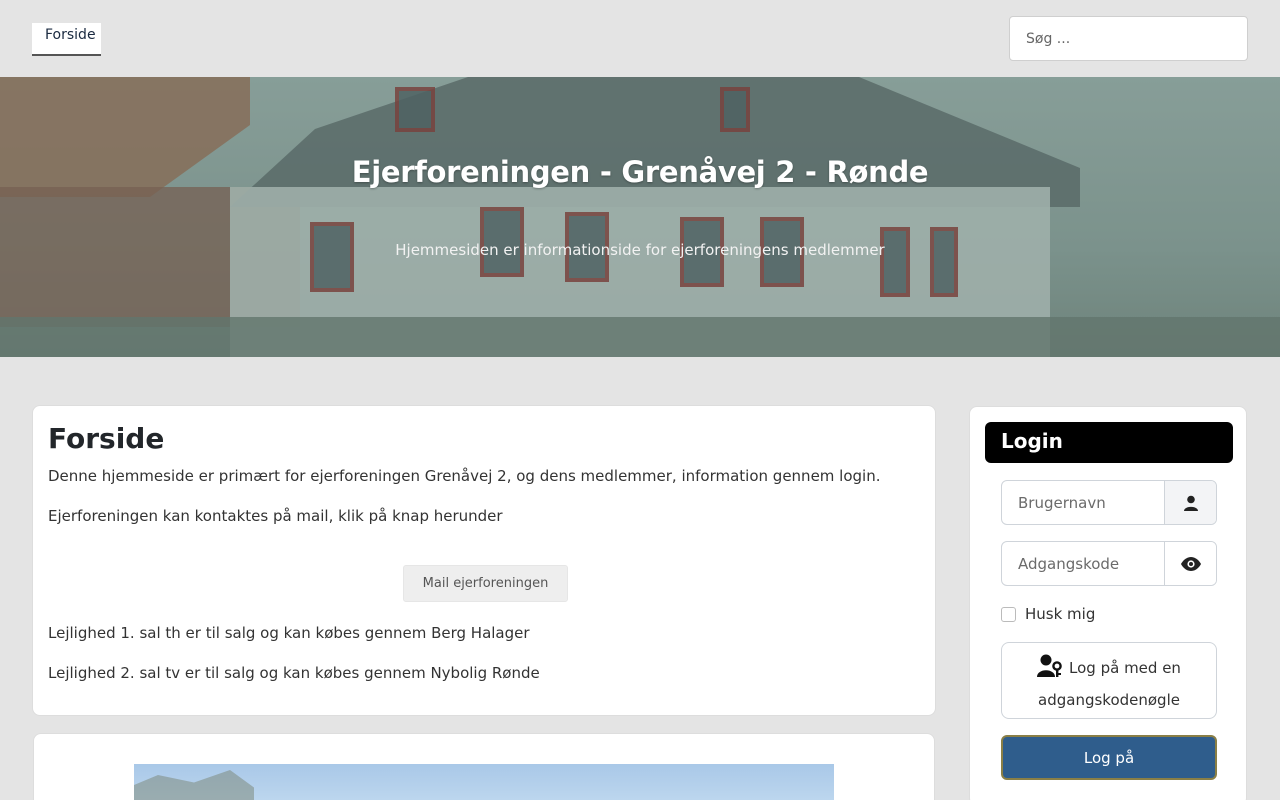 The image size is (1280, 800). What do you see at coordinates (640, 38) in the screenshot?
I see `top-bar: Forside` at bounding box center [640, 38].